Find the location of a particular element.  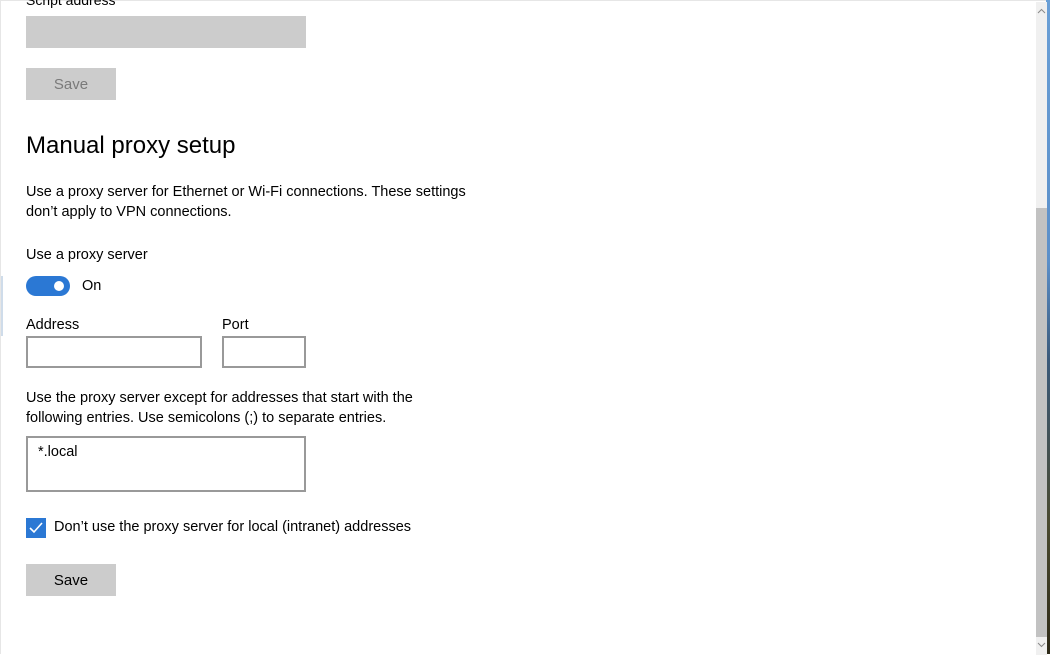

proxy-save-button: Save is located at coordinates (71, 580).